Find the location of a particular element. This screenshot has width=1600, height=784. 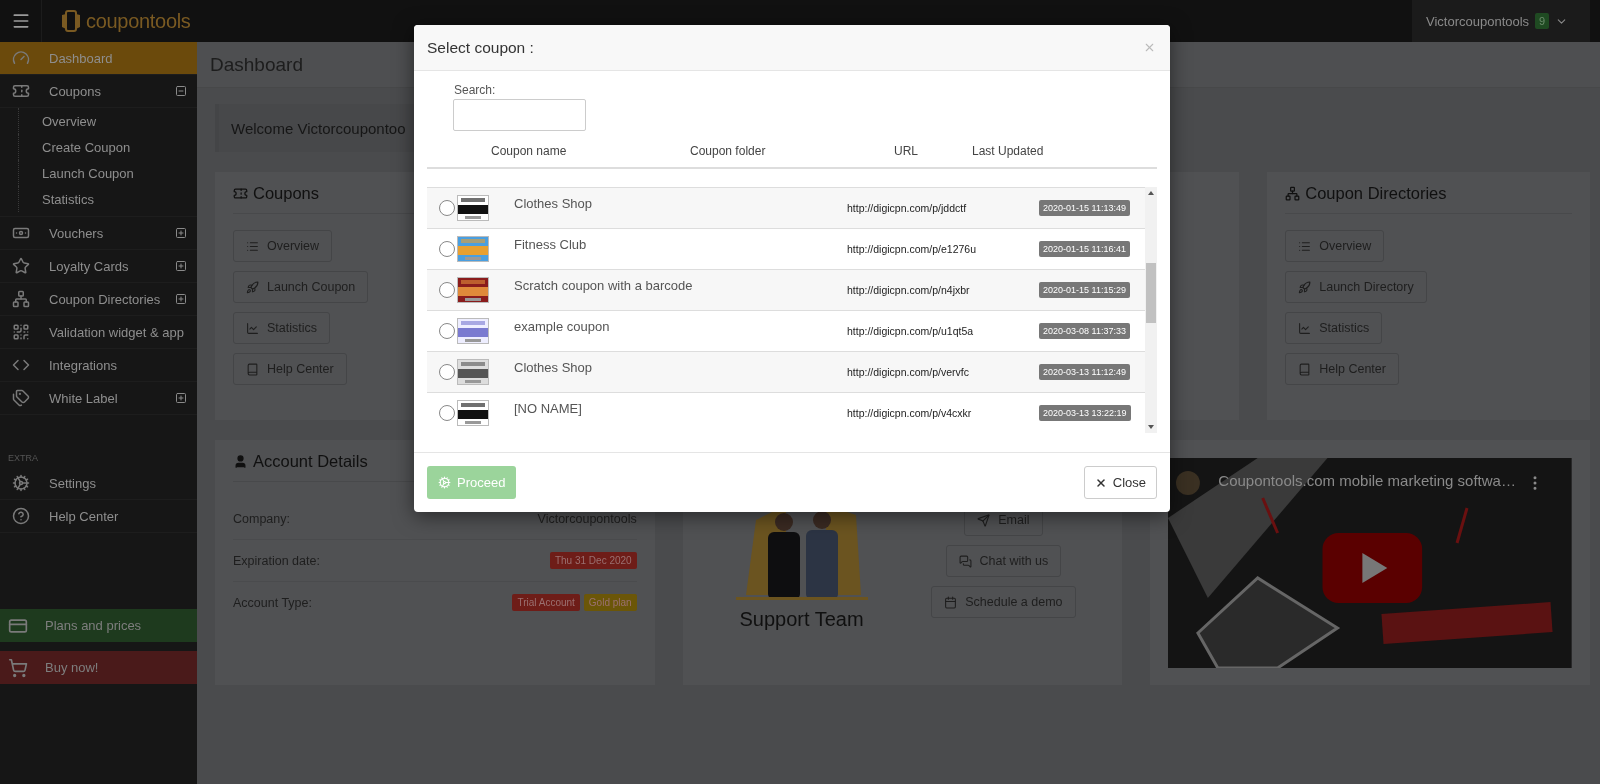

notification-count: 9 is located at coordinates (1542, 21).